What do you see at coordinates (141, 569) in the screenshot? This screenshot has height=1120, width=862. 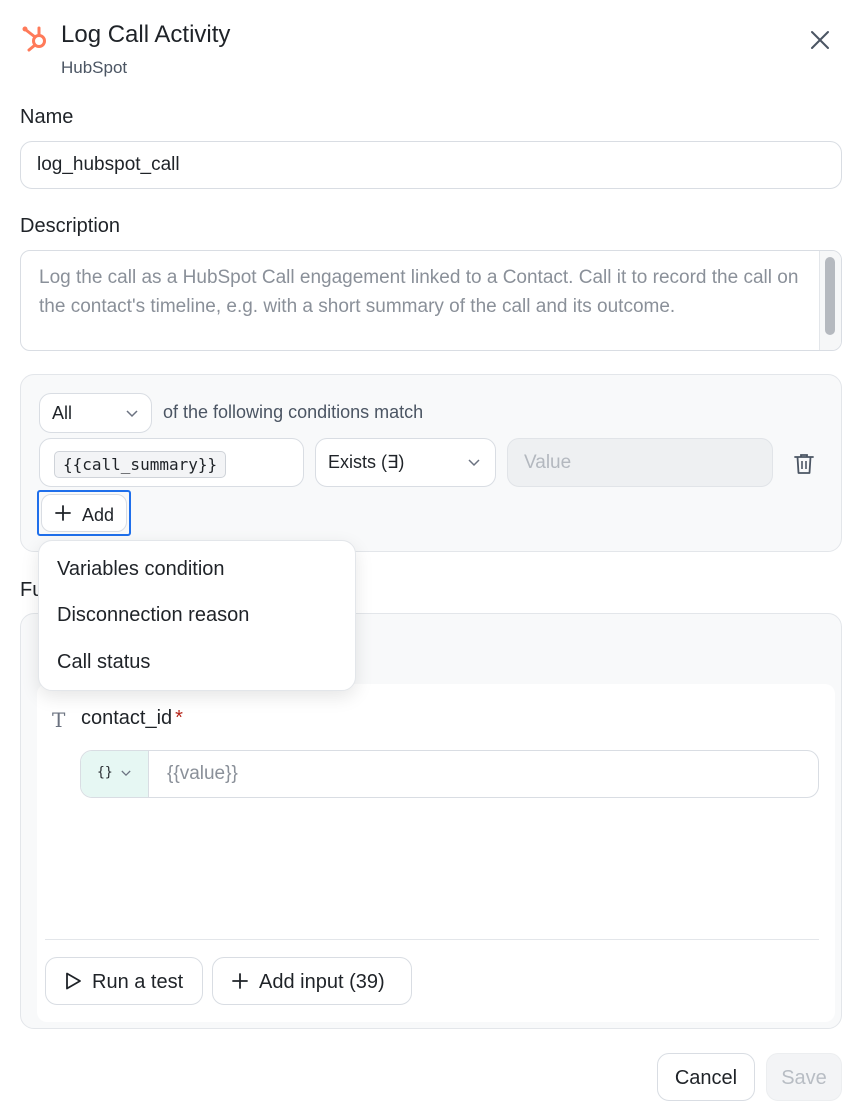 I see `menu-item-variables-condition: Variables condition` at bounding box center [141, 569].